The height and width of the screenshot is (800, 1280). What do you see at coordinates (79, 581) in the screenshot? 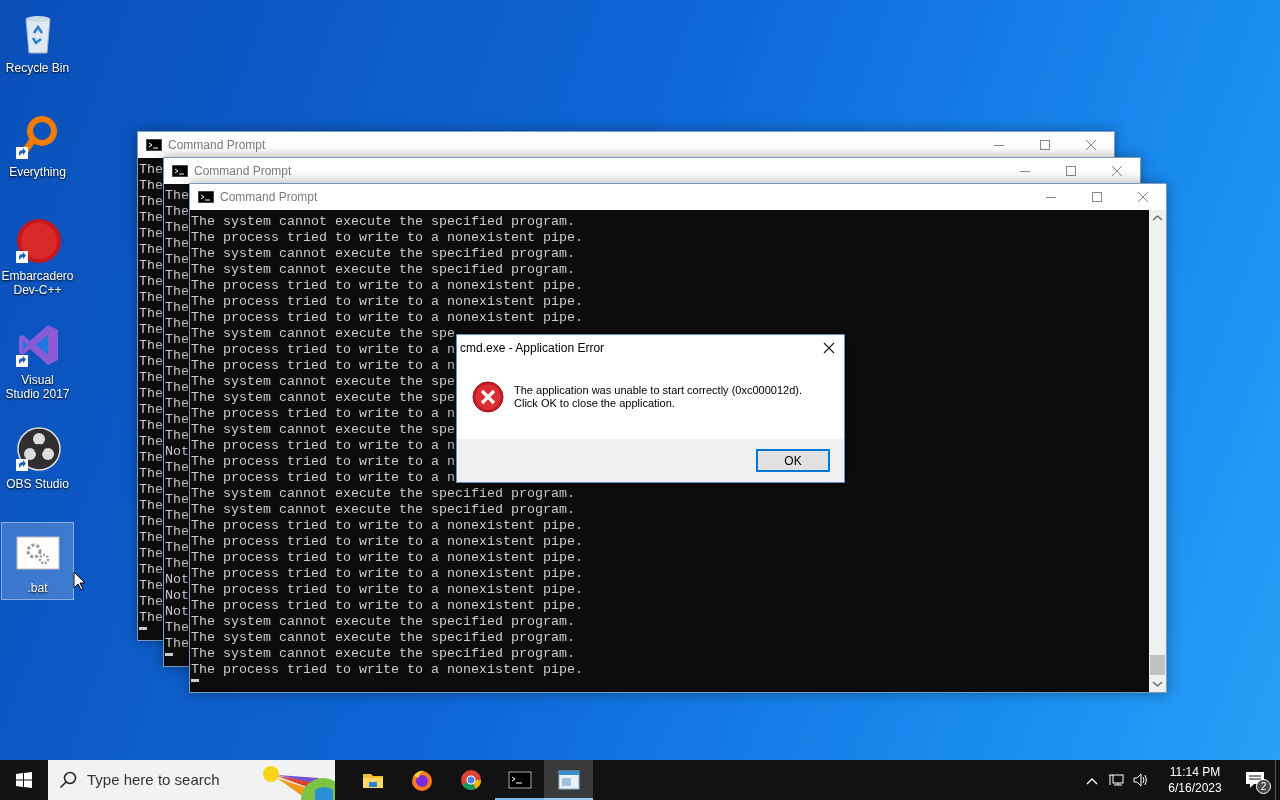
I see `mouse-pointer-icon` at bounding box center [79, 581].